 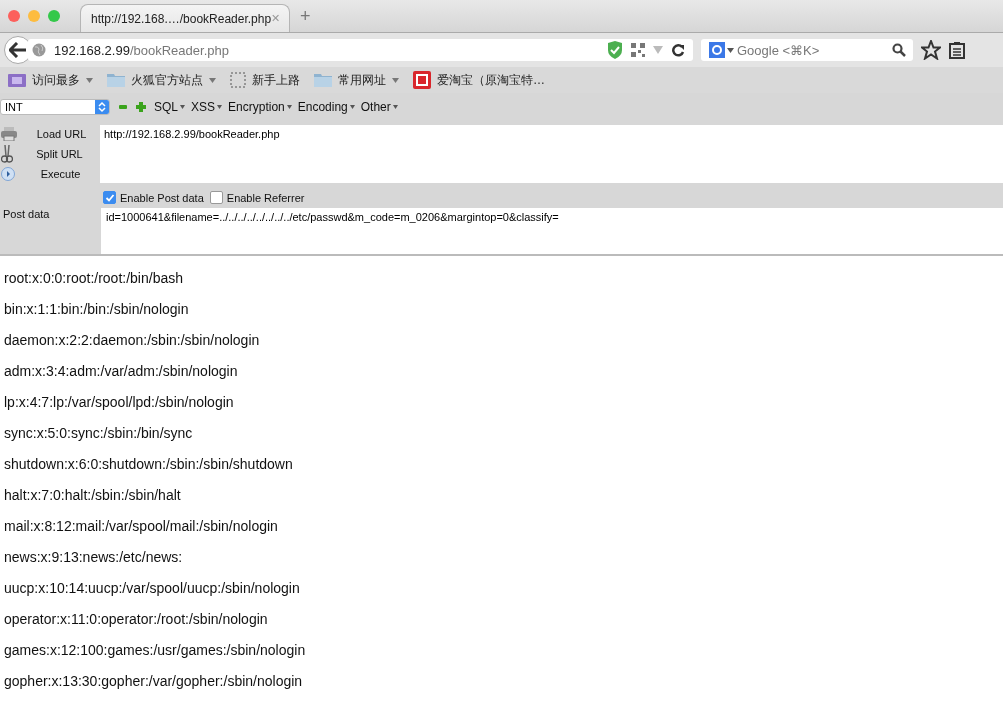 What do you see at coordinates (717, 50) in the screenshot?
I see `search-engine-icon` at bounding box center [717, 50].